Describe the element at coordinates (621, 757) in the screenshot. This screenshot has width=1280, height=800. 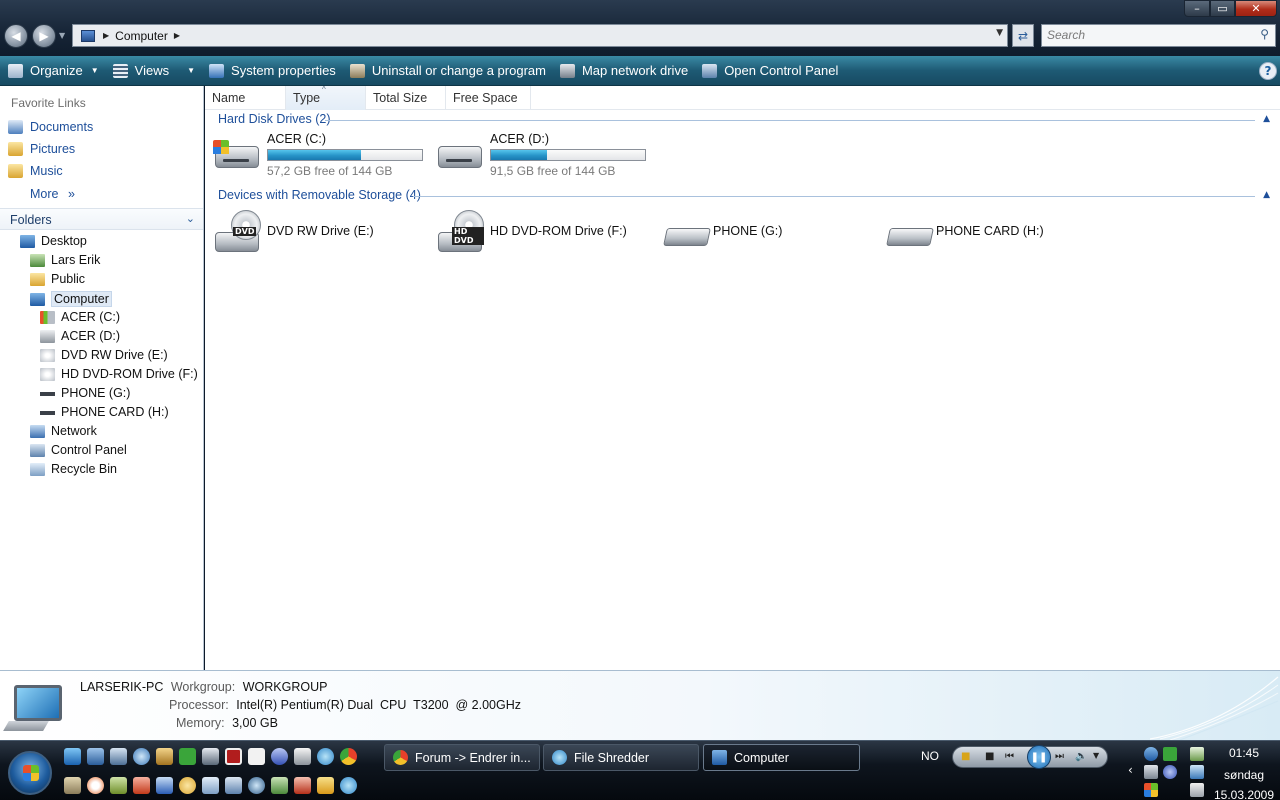
I see `taskbar-button-file-shredder: File Shredder` at that location.